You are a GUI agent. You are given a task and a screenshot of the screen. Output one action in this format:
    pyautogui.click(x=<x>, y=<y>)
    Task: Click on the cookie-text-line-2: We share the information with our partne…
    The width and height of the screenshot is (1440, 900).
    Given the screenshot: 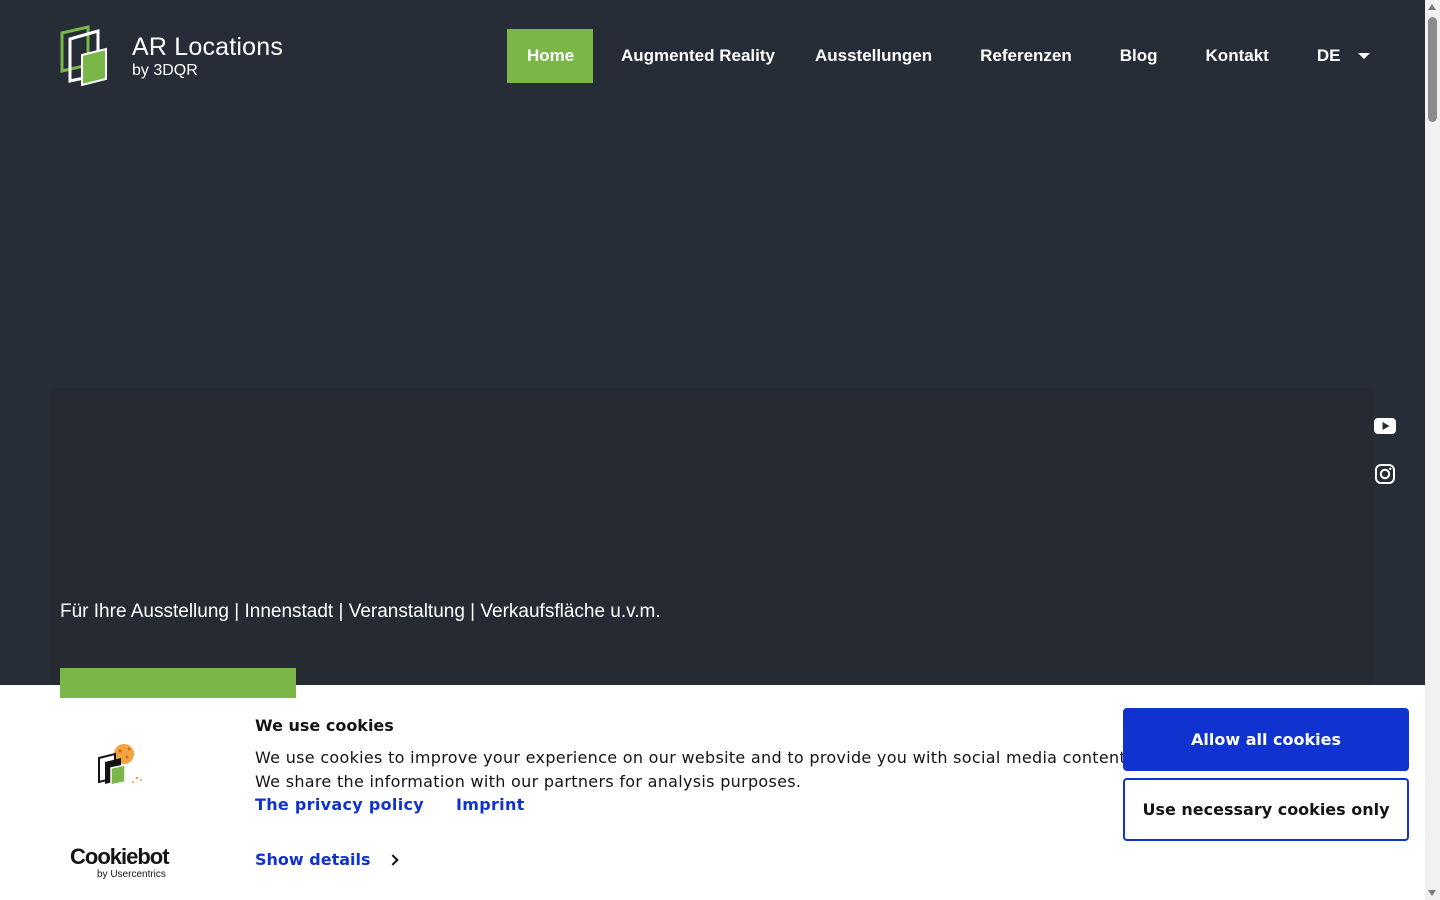 What is the action you would take?
    pyautogui.click(x=528, y=781)
    